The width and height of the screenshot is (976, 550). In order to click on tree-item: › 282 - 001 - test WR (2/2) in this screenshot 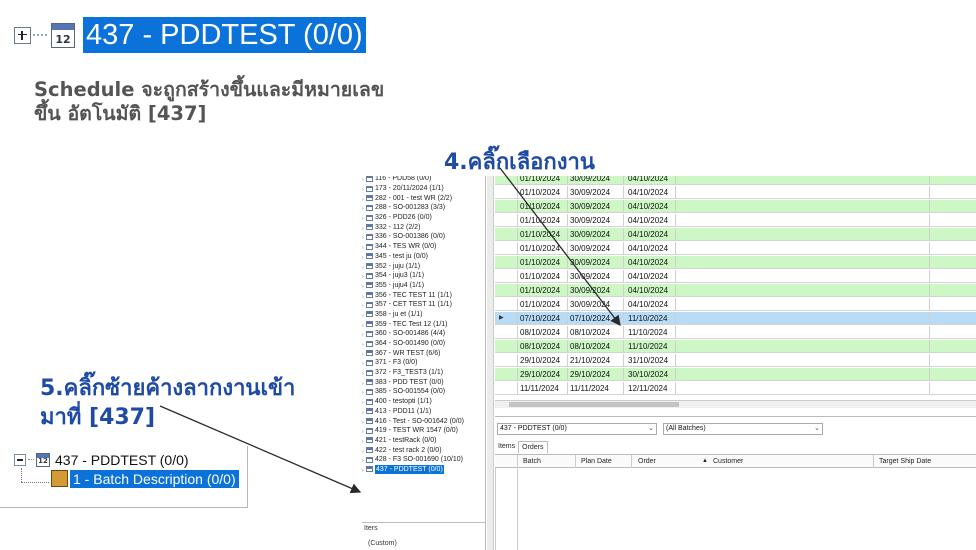, I will do `click(423, 198)`.